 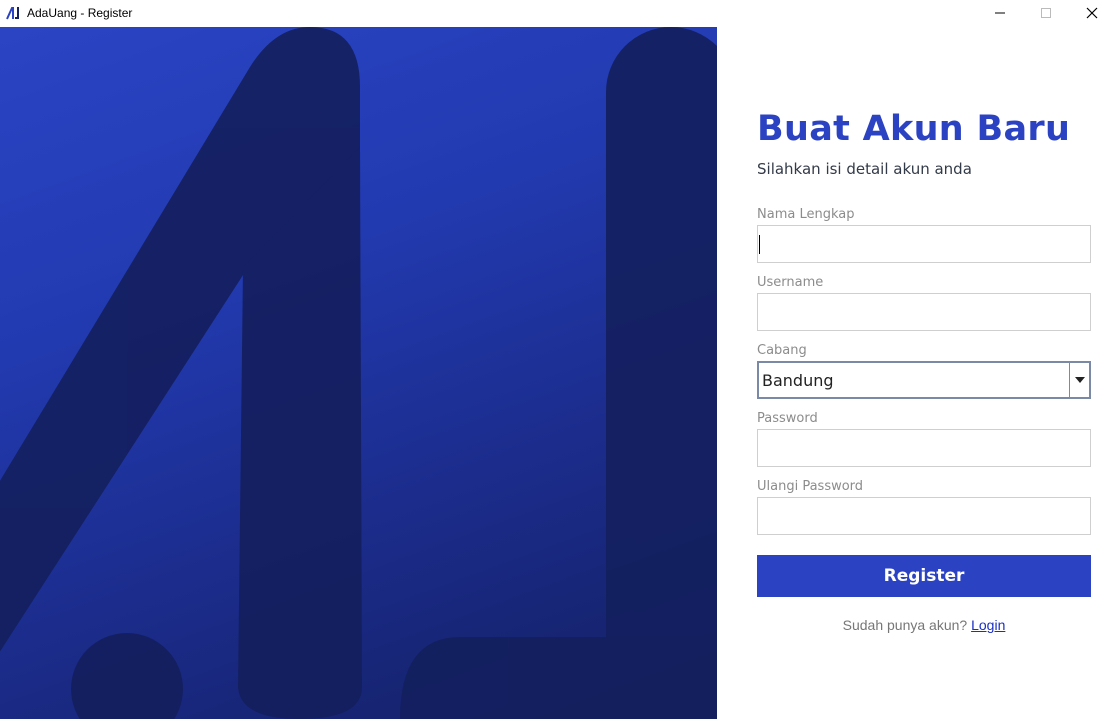 I want to click on maximize-button, so click(x=1046, y=13).